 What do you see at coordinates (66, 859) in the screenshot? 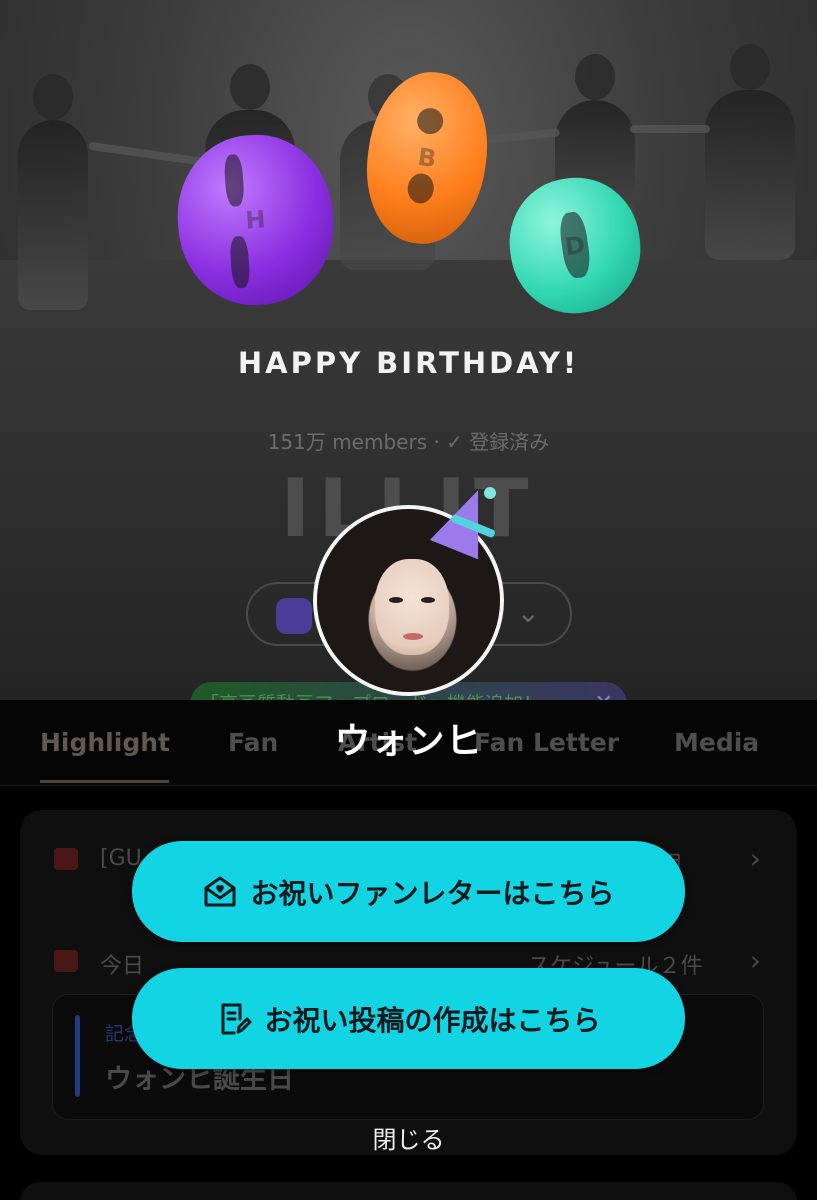
I see `megaphone-icon` at bounding box center [66, 859].